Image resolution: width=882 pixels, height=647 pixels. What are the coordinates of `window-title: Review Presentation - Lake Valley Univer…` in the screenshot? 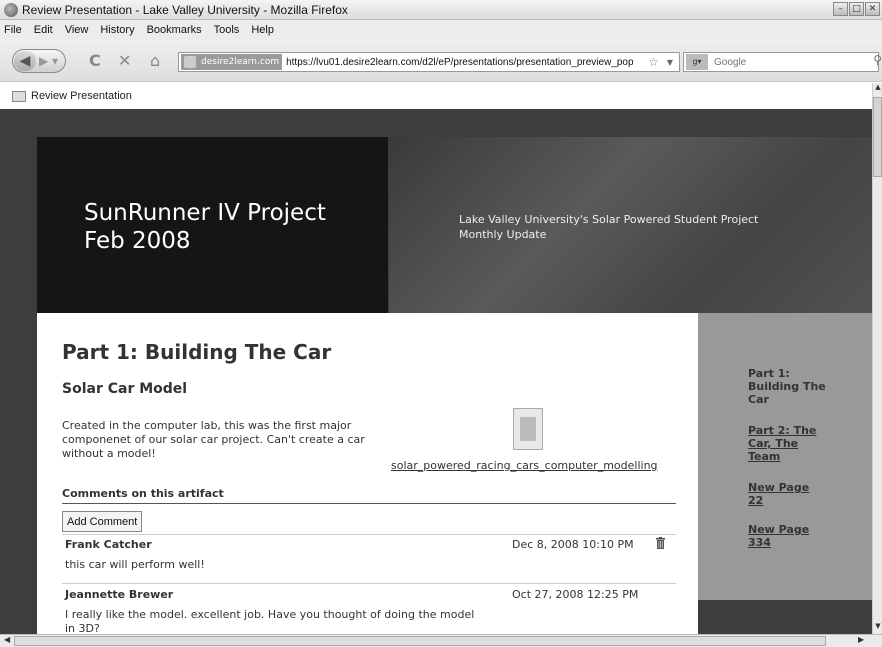 It's located at (185, 9).